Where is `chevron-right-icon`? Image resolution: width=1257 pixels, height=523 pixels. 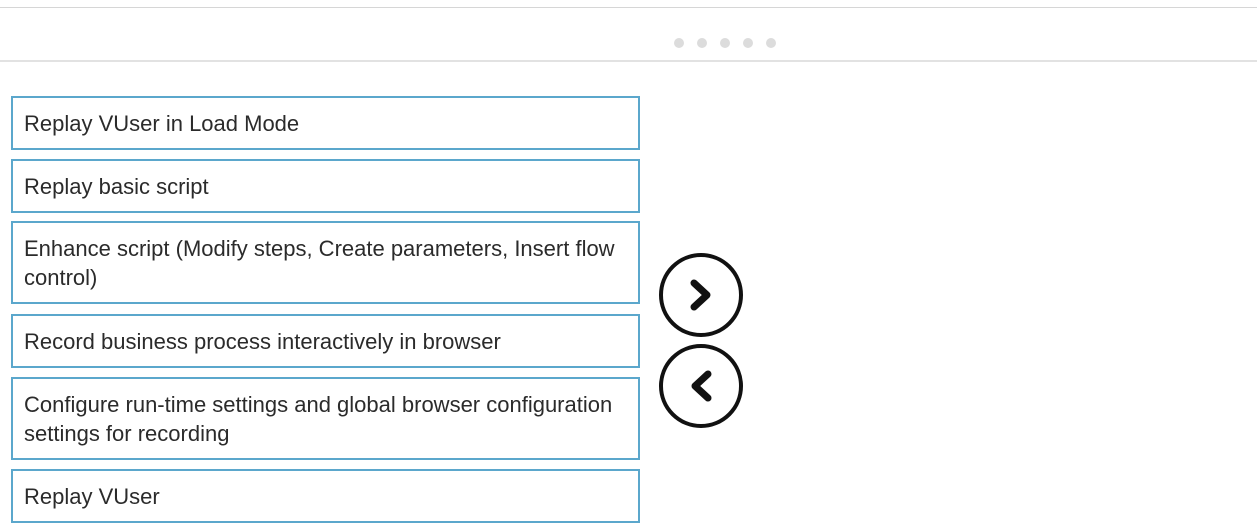
chevron-right-icon is located at coordinates (700, 295).